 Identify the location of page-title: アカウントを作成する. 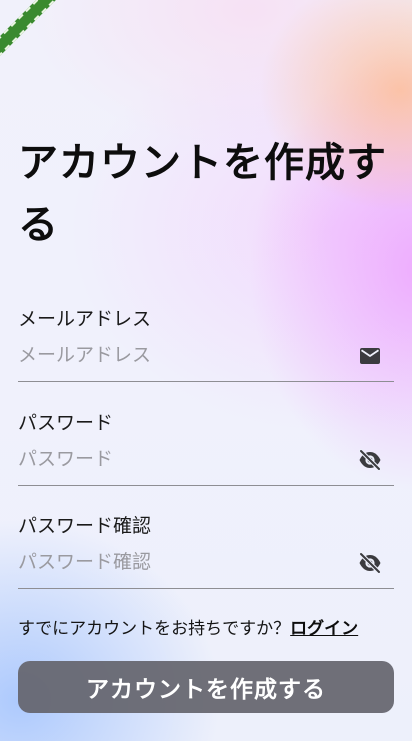
(202, 194).